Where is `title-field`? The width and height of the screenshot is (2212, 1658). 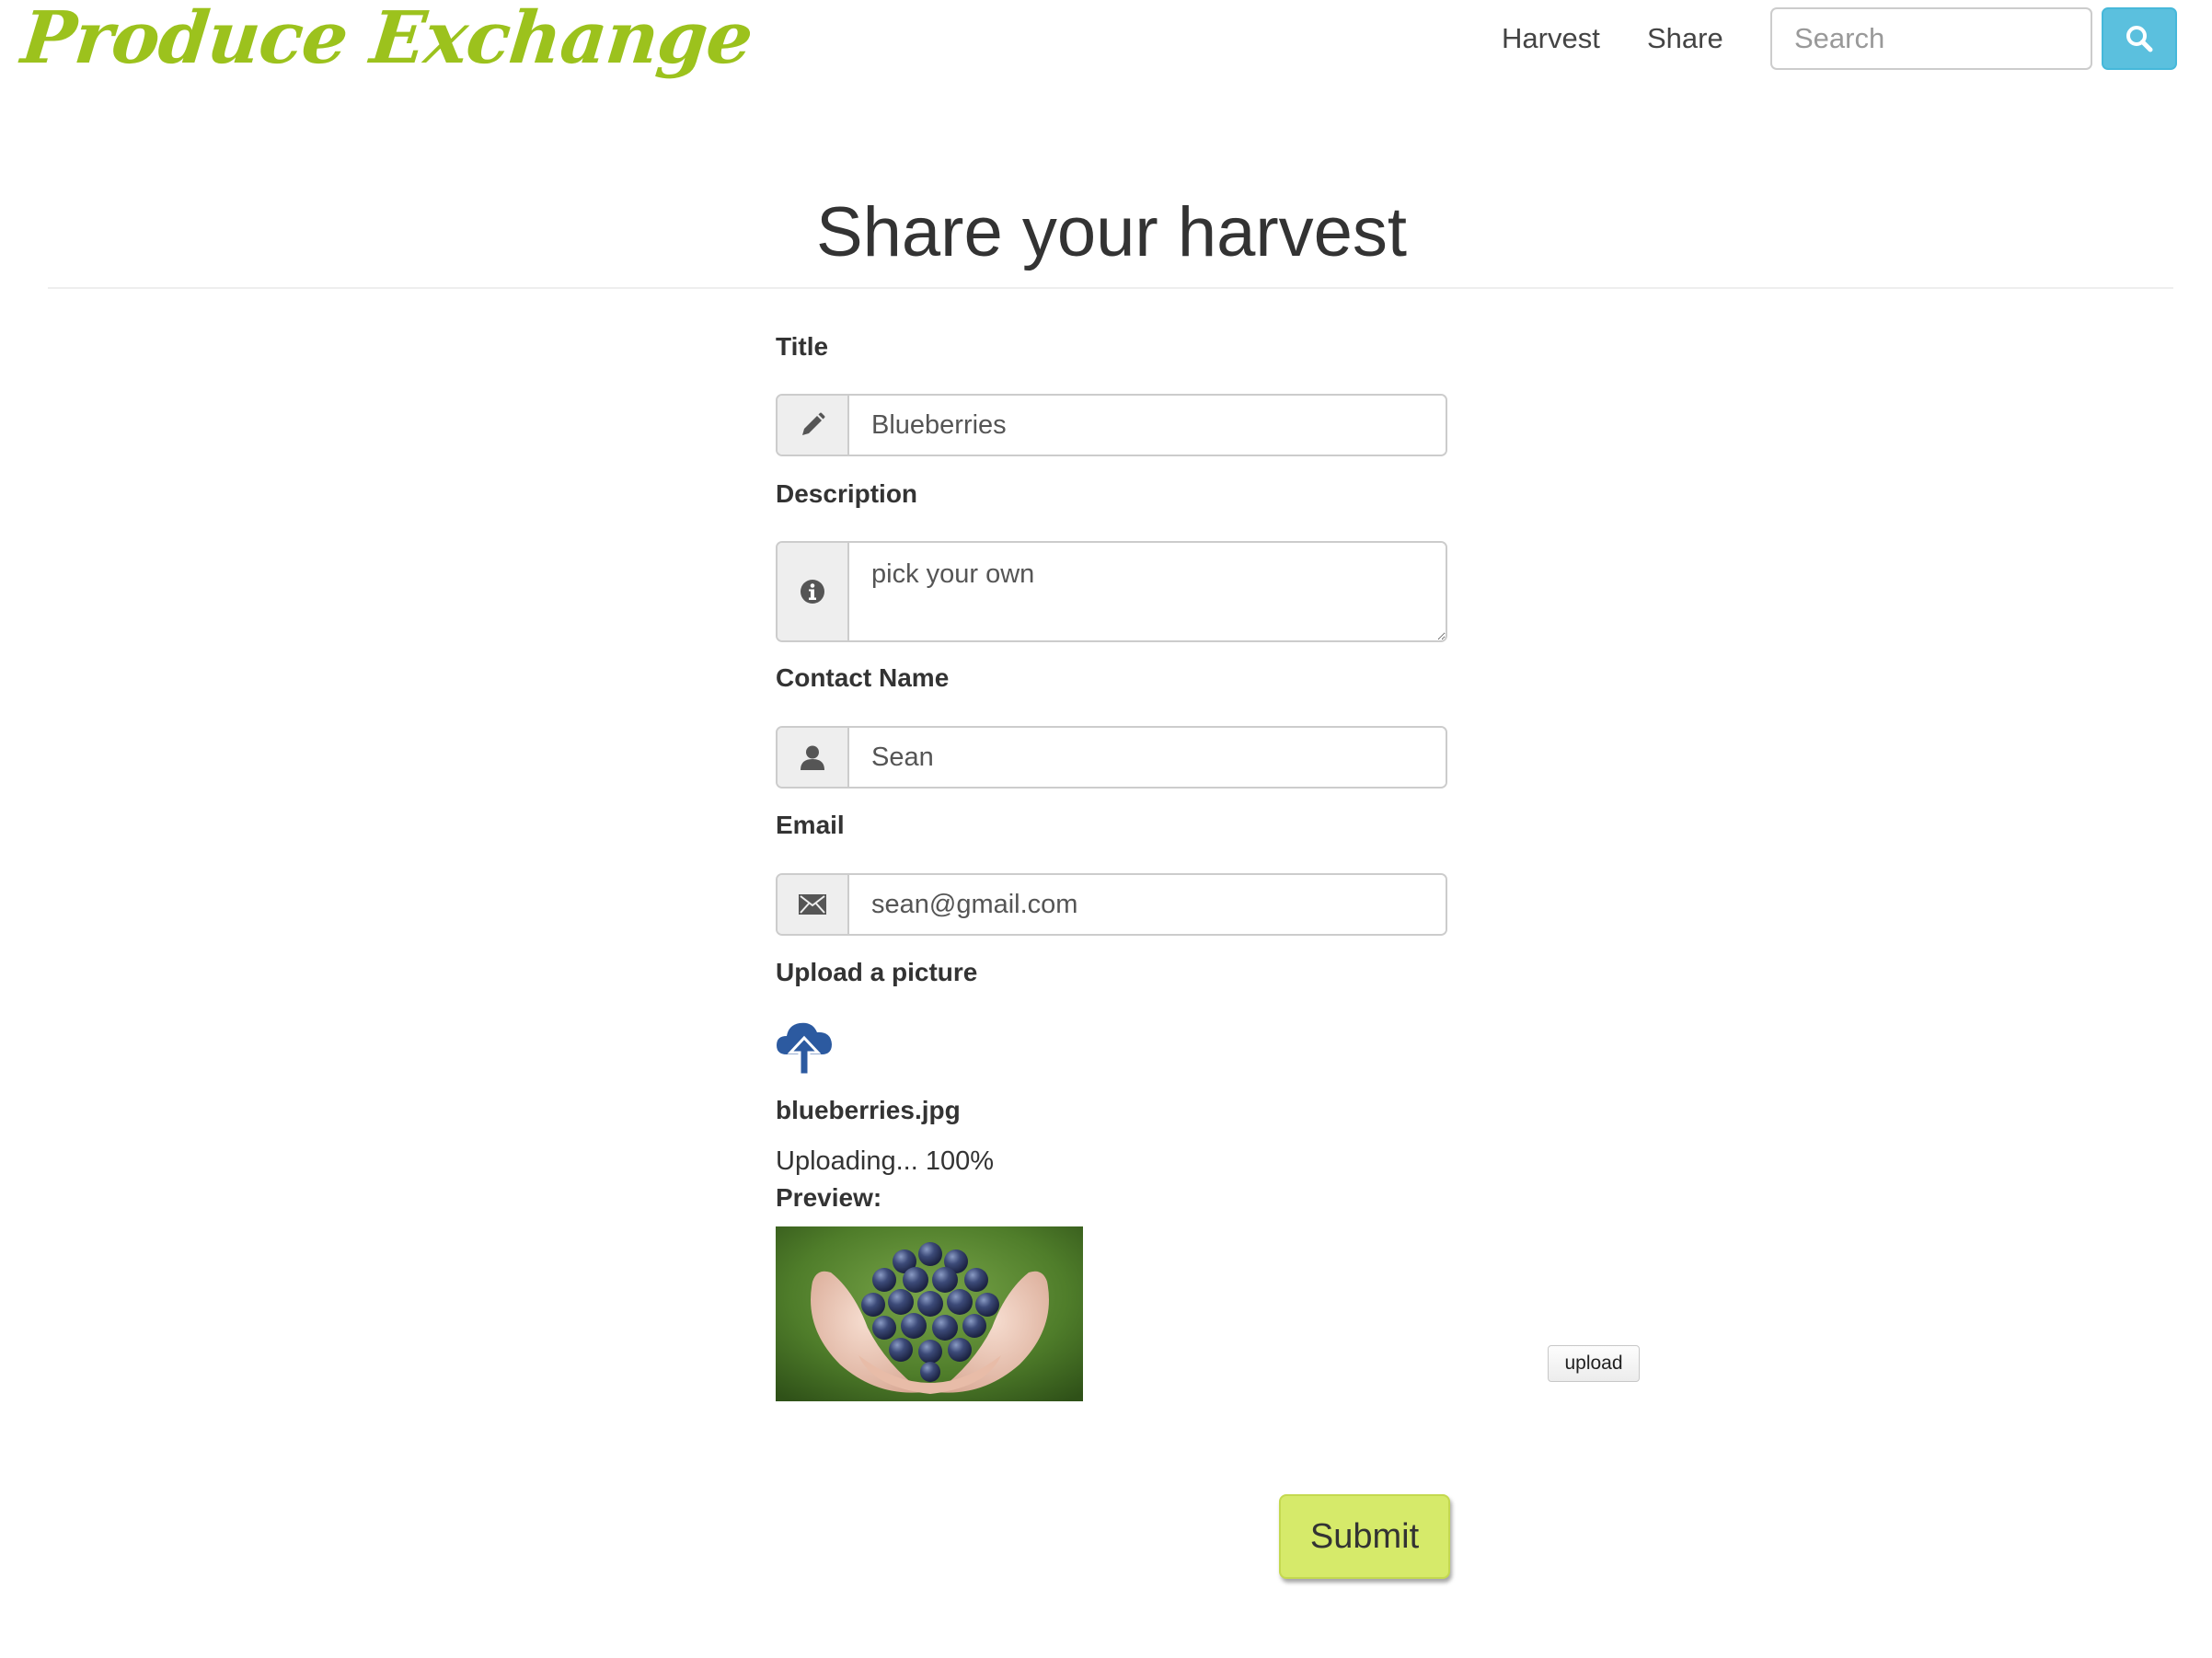
title-field is located at coordinates (1147, 425).